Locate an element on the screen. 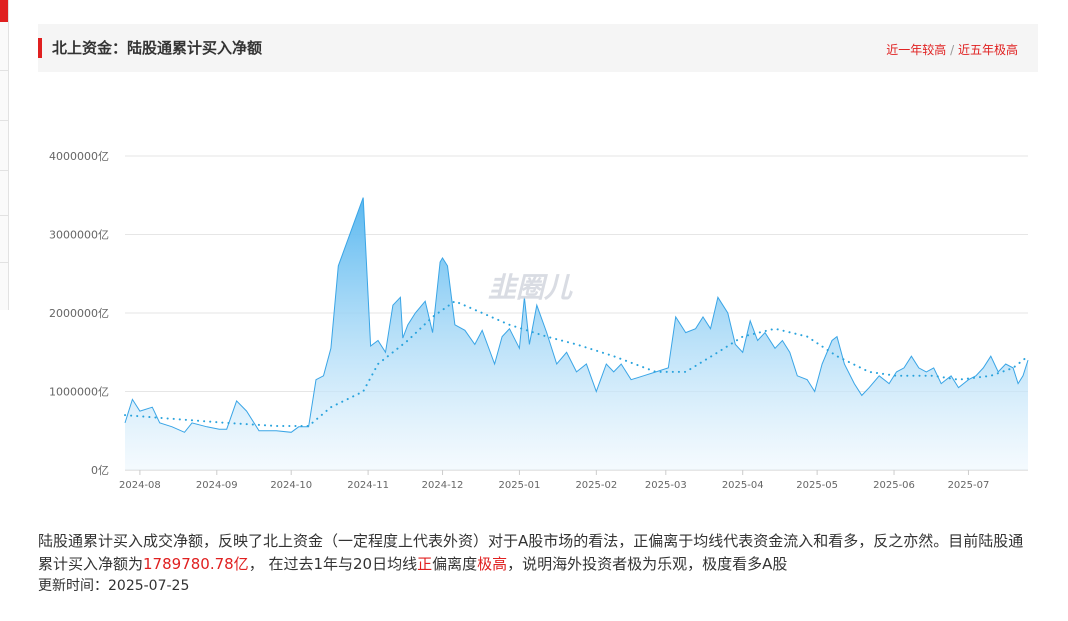 The image size is (1068, 621). desc-part2: ， 在过去1年与20日均线 is located at coordinates (333, 564).